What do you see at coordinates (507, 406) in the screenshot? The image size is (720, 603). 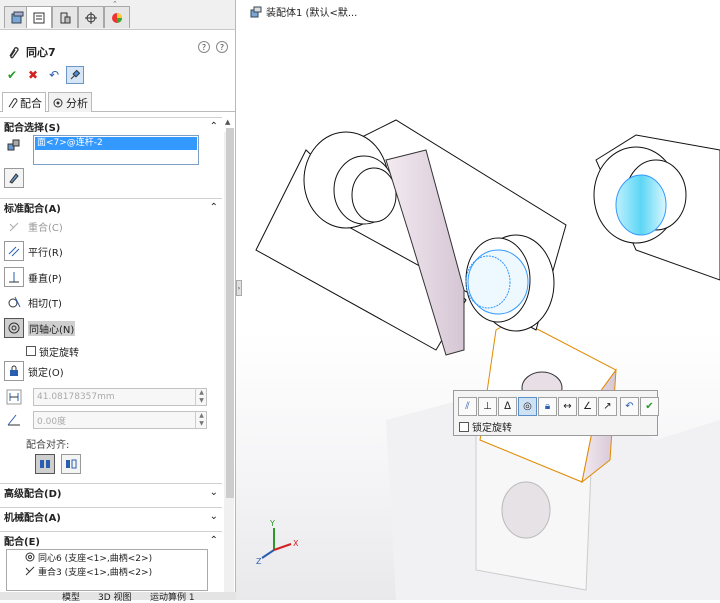 I see `popup-tangent-button: ᐃ` at bounding box center [507, 406].